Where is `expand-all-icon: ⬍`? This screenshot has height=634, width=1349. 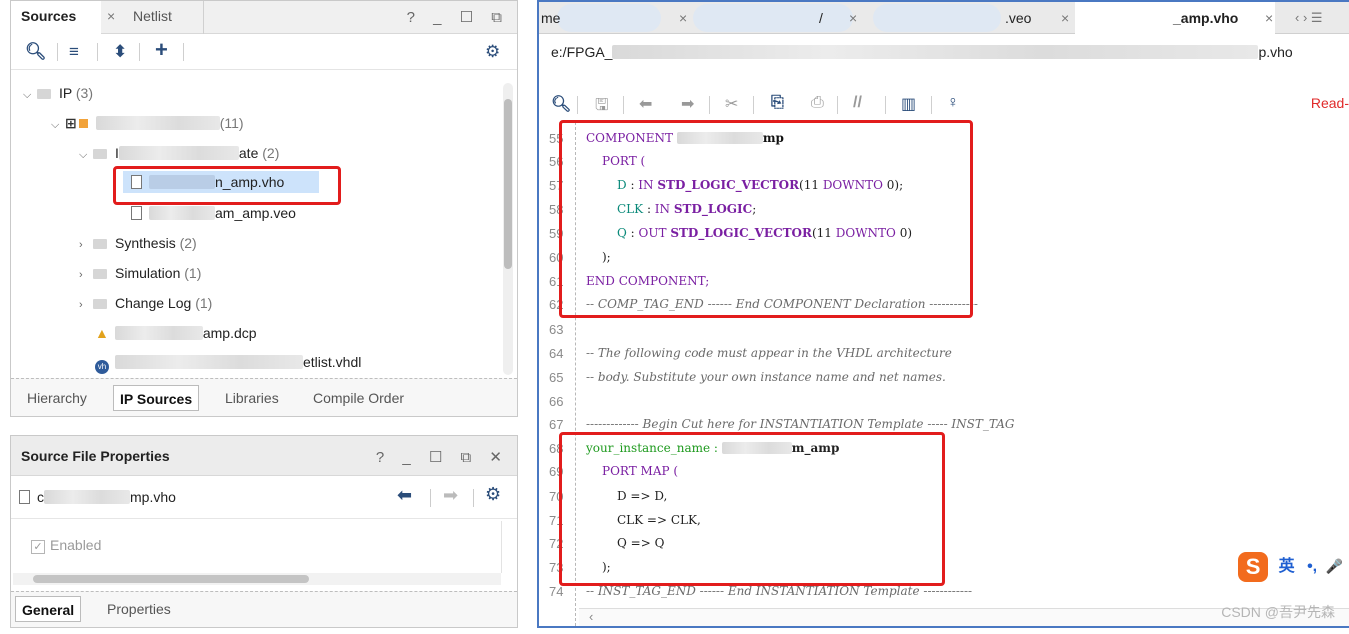 expand-all-icon: ⬍ is located at coordinates (120, 52).